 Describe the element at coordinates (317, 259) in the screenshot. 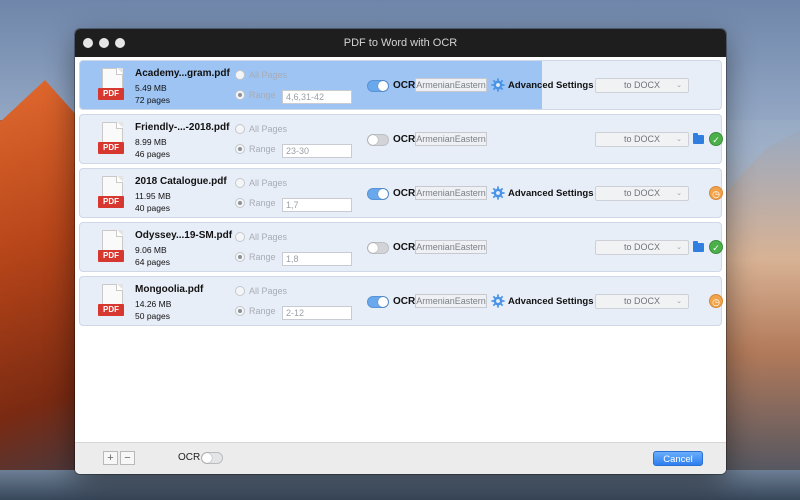

I see `page-range-input: 1,8` at that location.